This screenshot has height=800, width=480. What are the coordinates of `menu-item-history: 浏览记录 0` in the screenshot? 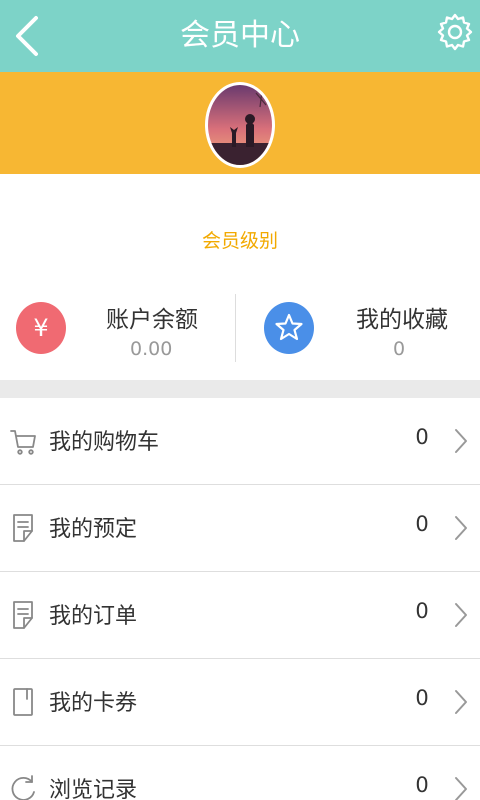 It's located at (240, 773).